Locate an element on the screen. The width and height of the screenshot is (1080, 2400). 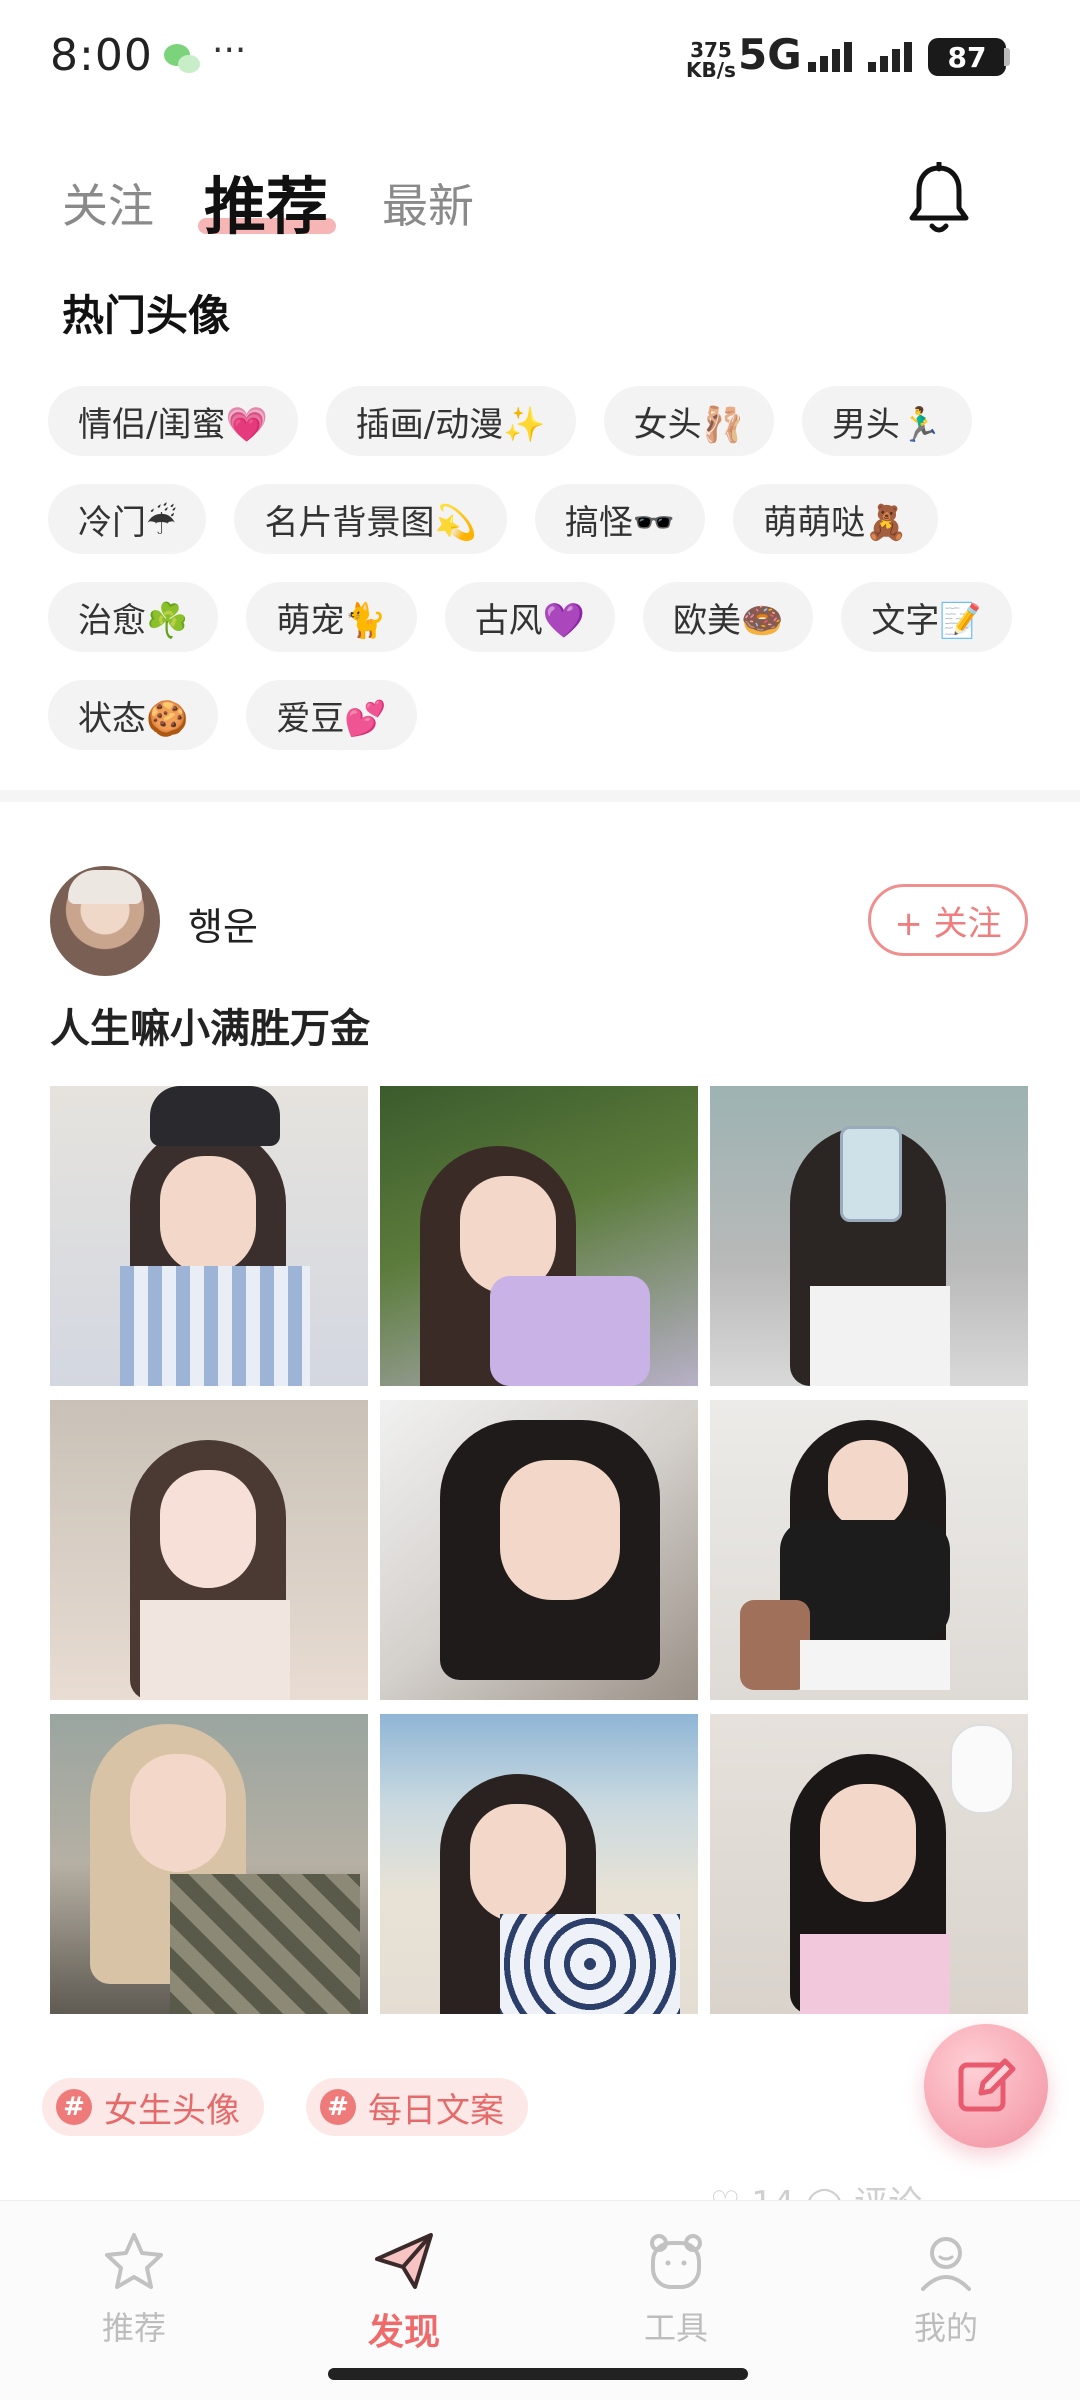
section-title-hot-avatars: 热门头像 is located at coordinates (146, 315).